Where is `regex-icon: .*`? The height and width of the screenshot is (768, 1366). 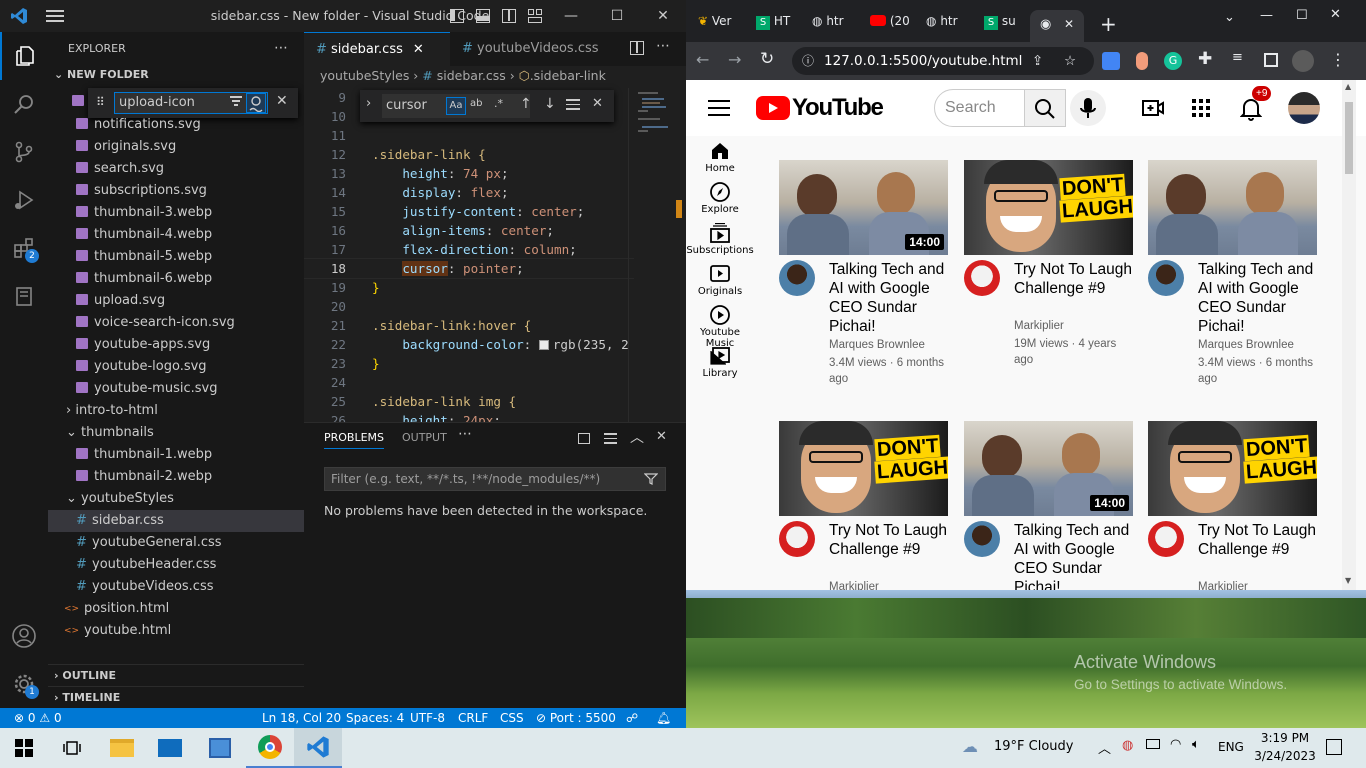 regex-icon: .* is located at coordinates (498, 103).